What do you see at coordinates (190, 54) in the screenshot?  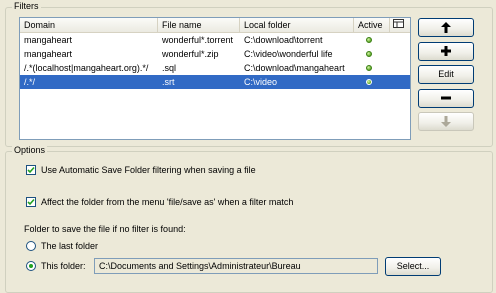 I see `cell-file-name: wonderful*.zip` at bounding box center [190, 54].